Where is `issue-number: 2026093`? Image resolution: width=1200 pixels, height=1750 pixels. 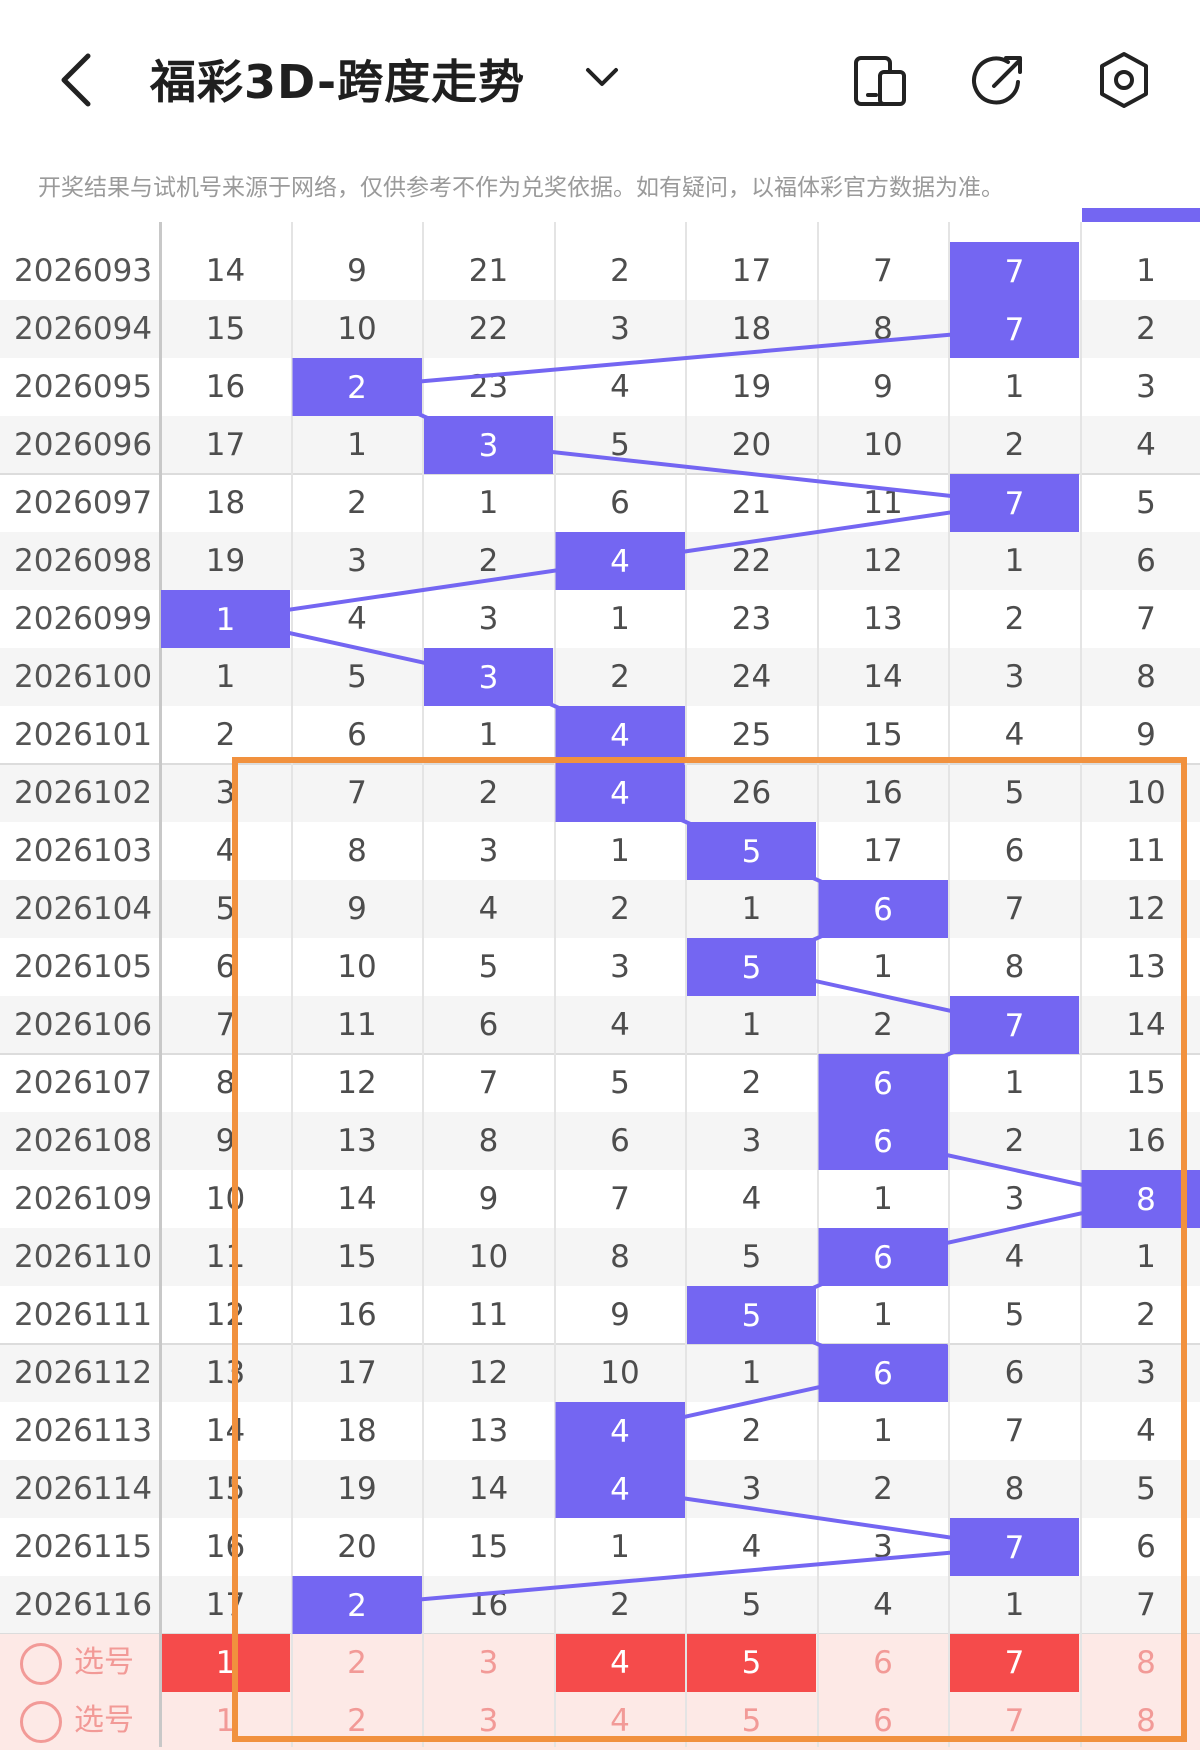 issue-number: 2026093 is located at coordinates (84, 271).